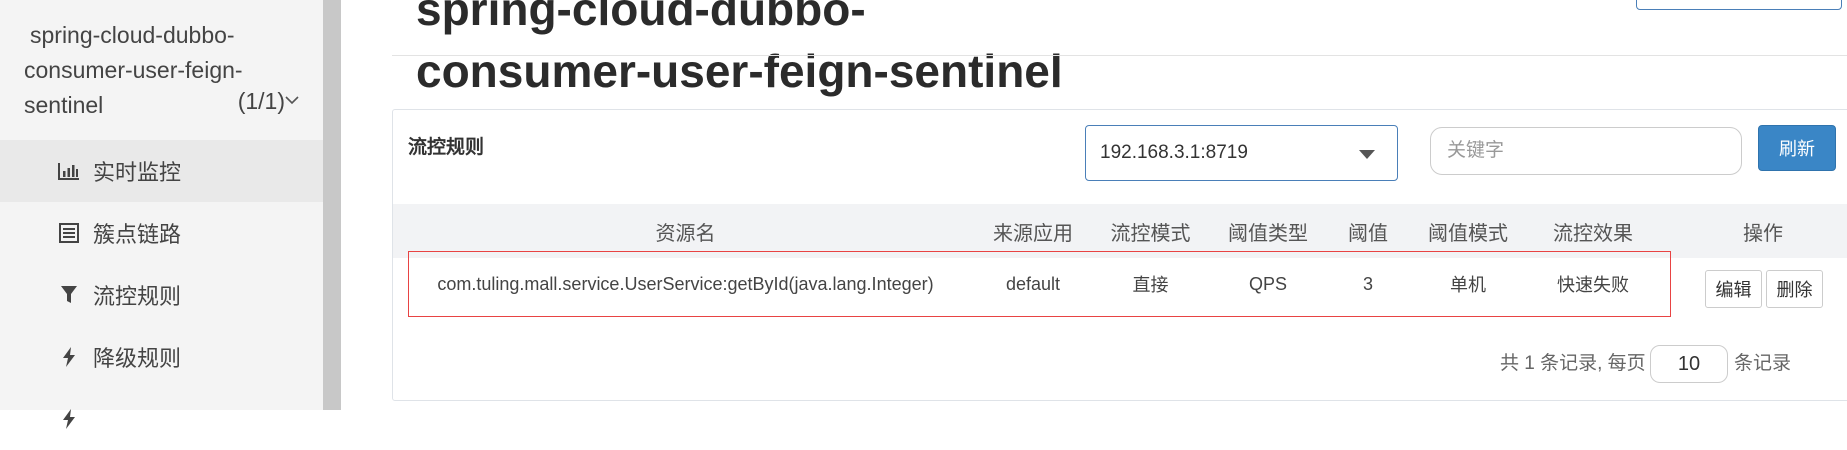 The image size is (1847, 450). Describe the element at coordinates (1733, 289) in the screenshot. I see `edit-button: 编辑` at that location.